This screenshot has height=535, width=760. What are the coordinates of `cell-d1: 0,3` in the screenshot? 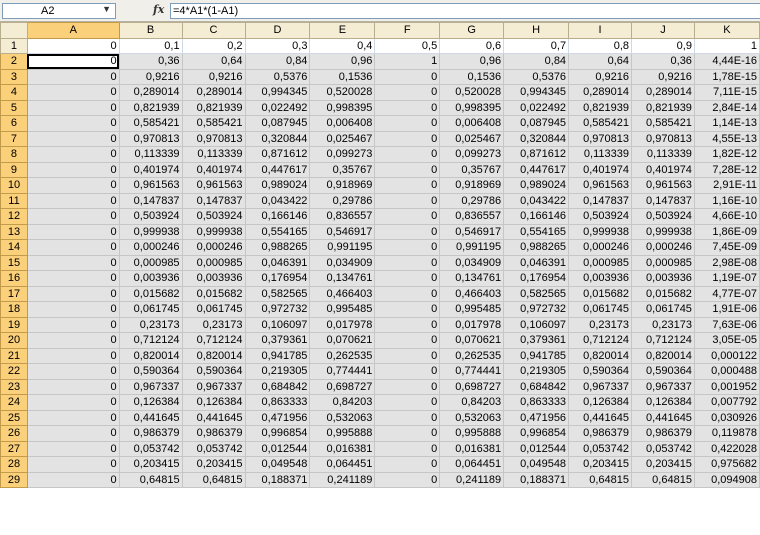 It's located at (277, 45).